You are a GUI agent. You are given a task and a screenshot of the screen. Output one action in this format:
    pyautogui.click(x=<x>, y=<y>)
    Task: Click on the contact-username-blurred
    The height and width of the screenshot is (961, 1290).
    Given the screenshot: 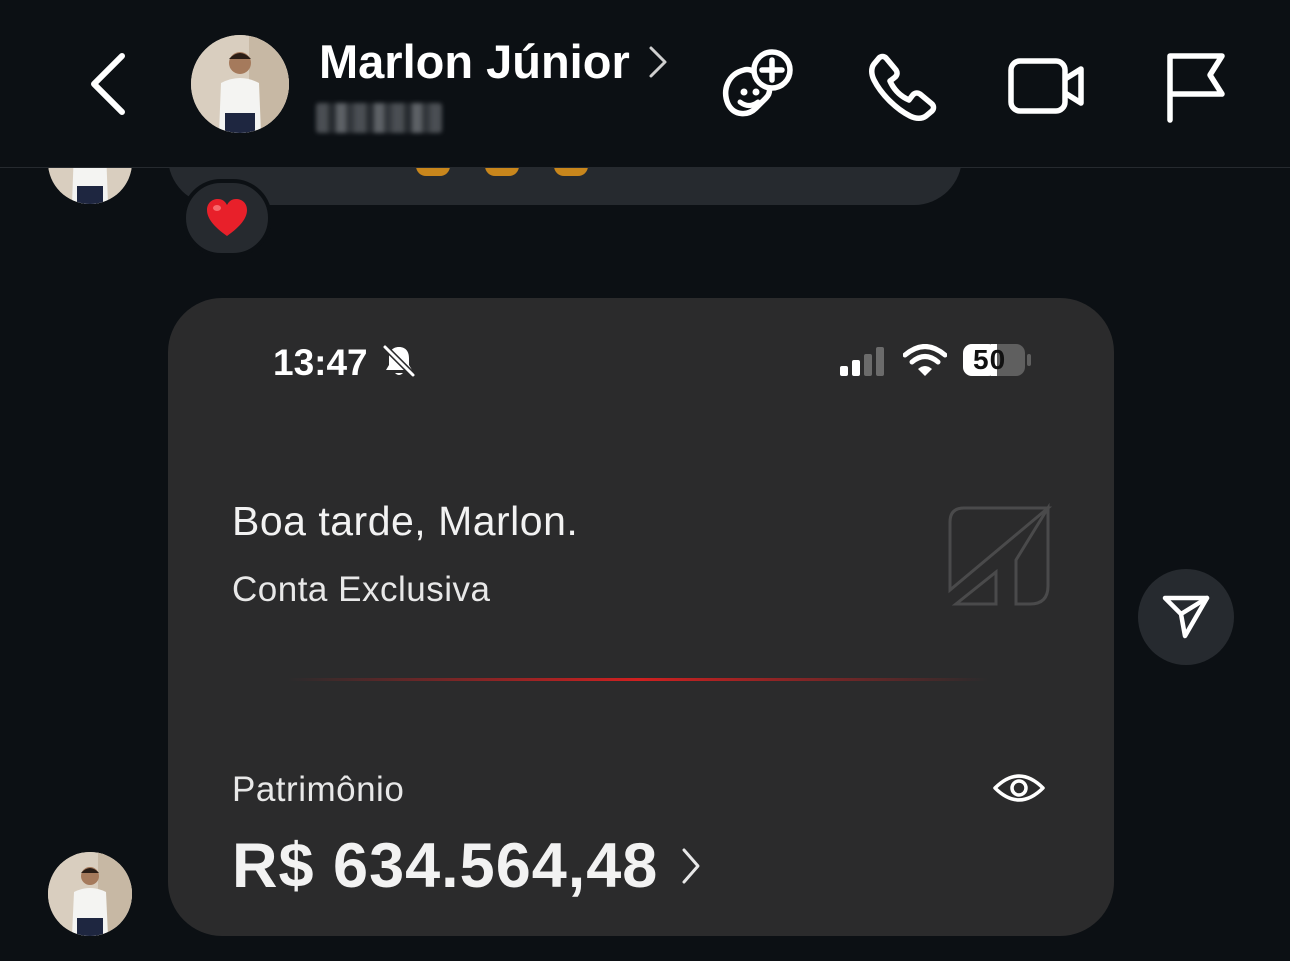 What is the action you would take?
    pyautogui.click(x=379, y=118)
    